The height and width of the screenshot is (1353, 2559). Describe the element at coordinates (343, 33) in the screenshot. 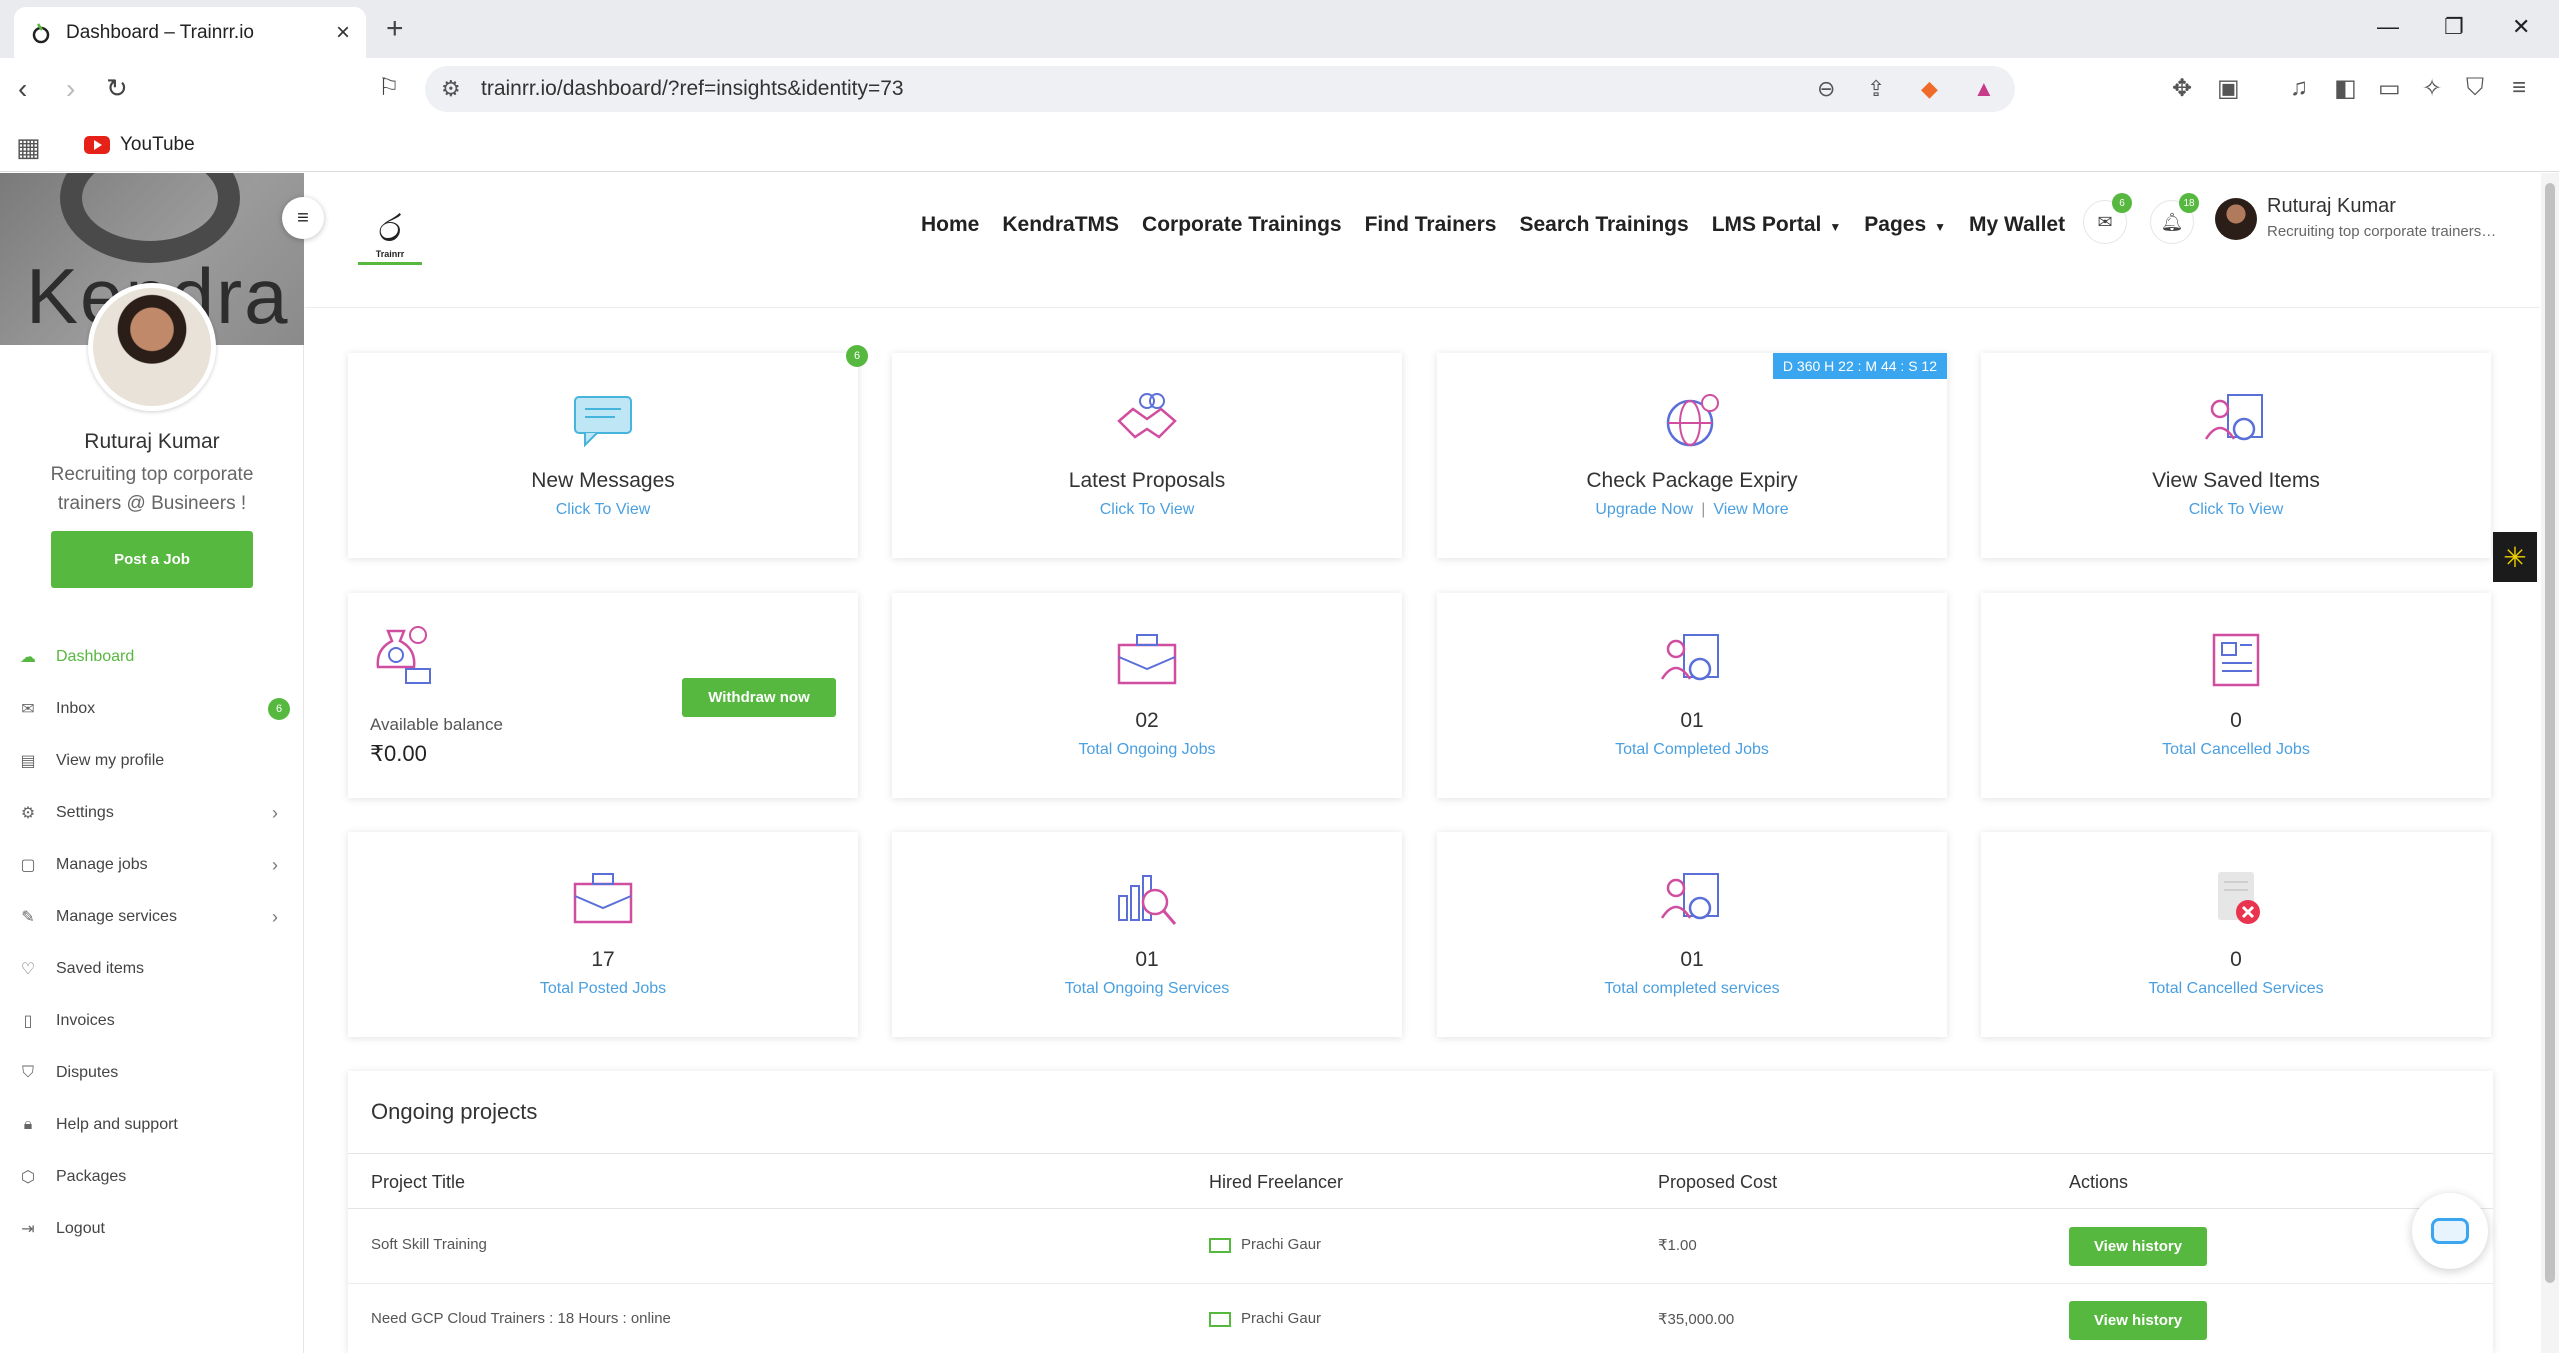

I see `tab-close-icon: ×` at that location.